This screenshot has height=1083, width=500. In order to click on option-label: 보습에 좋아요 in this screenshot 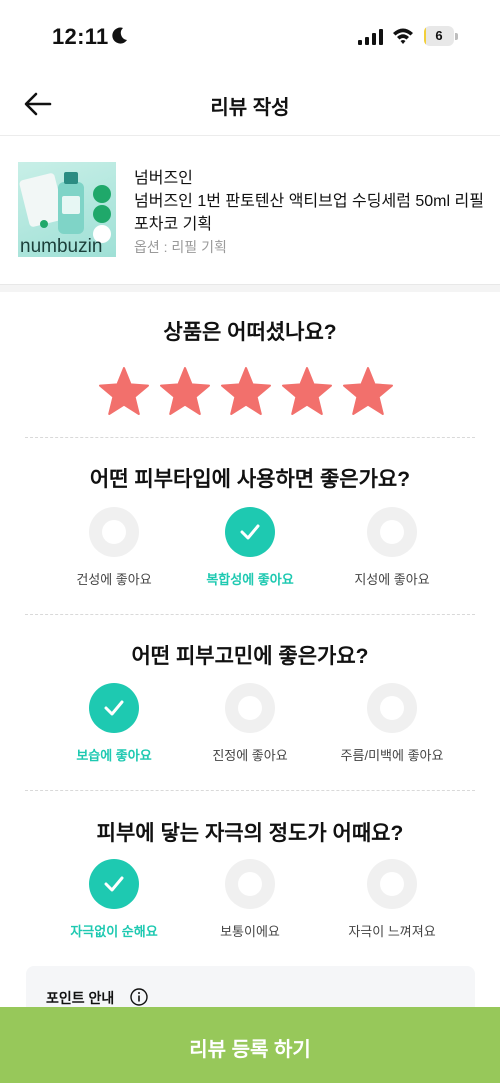, I will do `click(114, 755)`.